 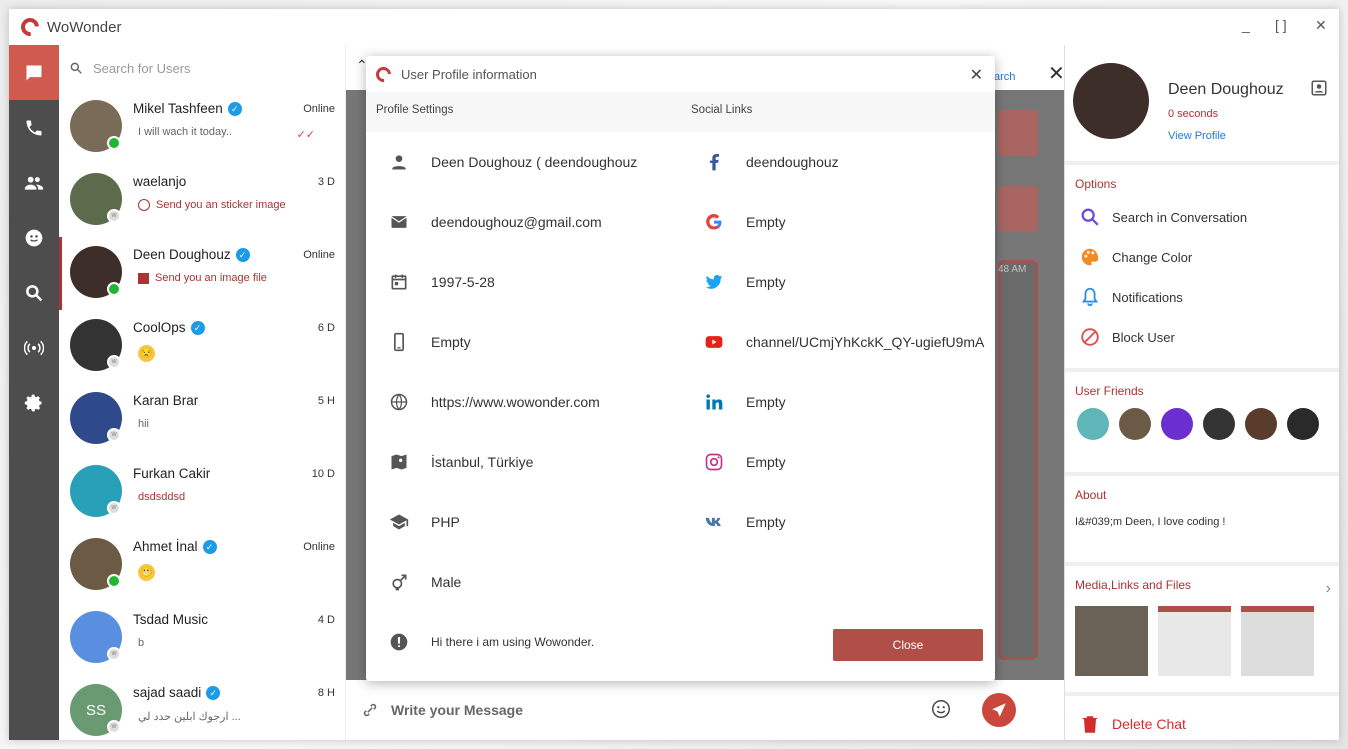 What do you see at coordinates (865, 342) in the screenshot?
I see `social-value: channel/UCmjYhKckK_QY-ugiefU9mA` at bounding box center [865, 342].